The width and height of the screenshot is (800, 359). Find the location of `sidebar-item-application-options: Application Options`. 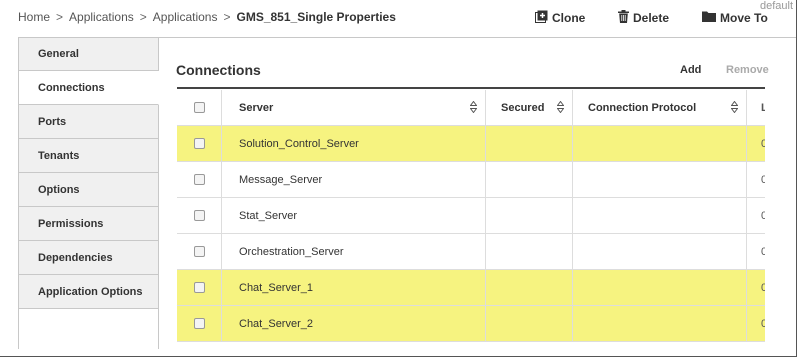

sidebar-item-application-options: Application Options is located at coordinates (88, 292).